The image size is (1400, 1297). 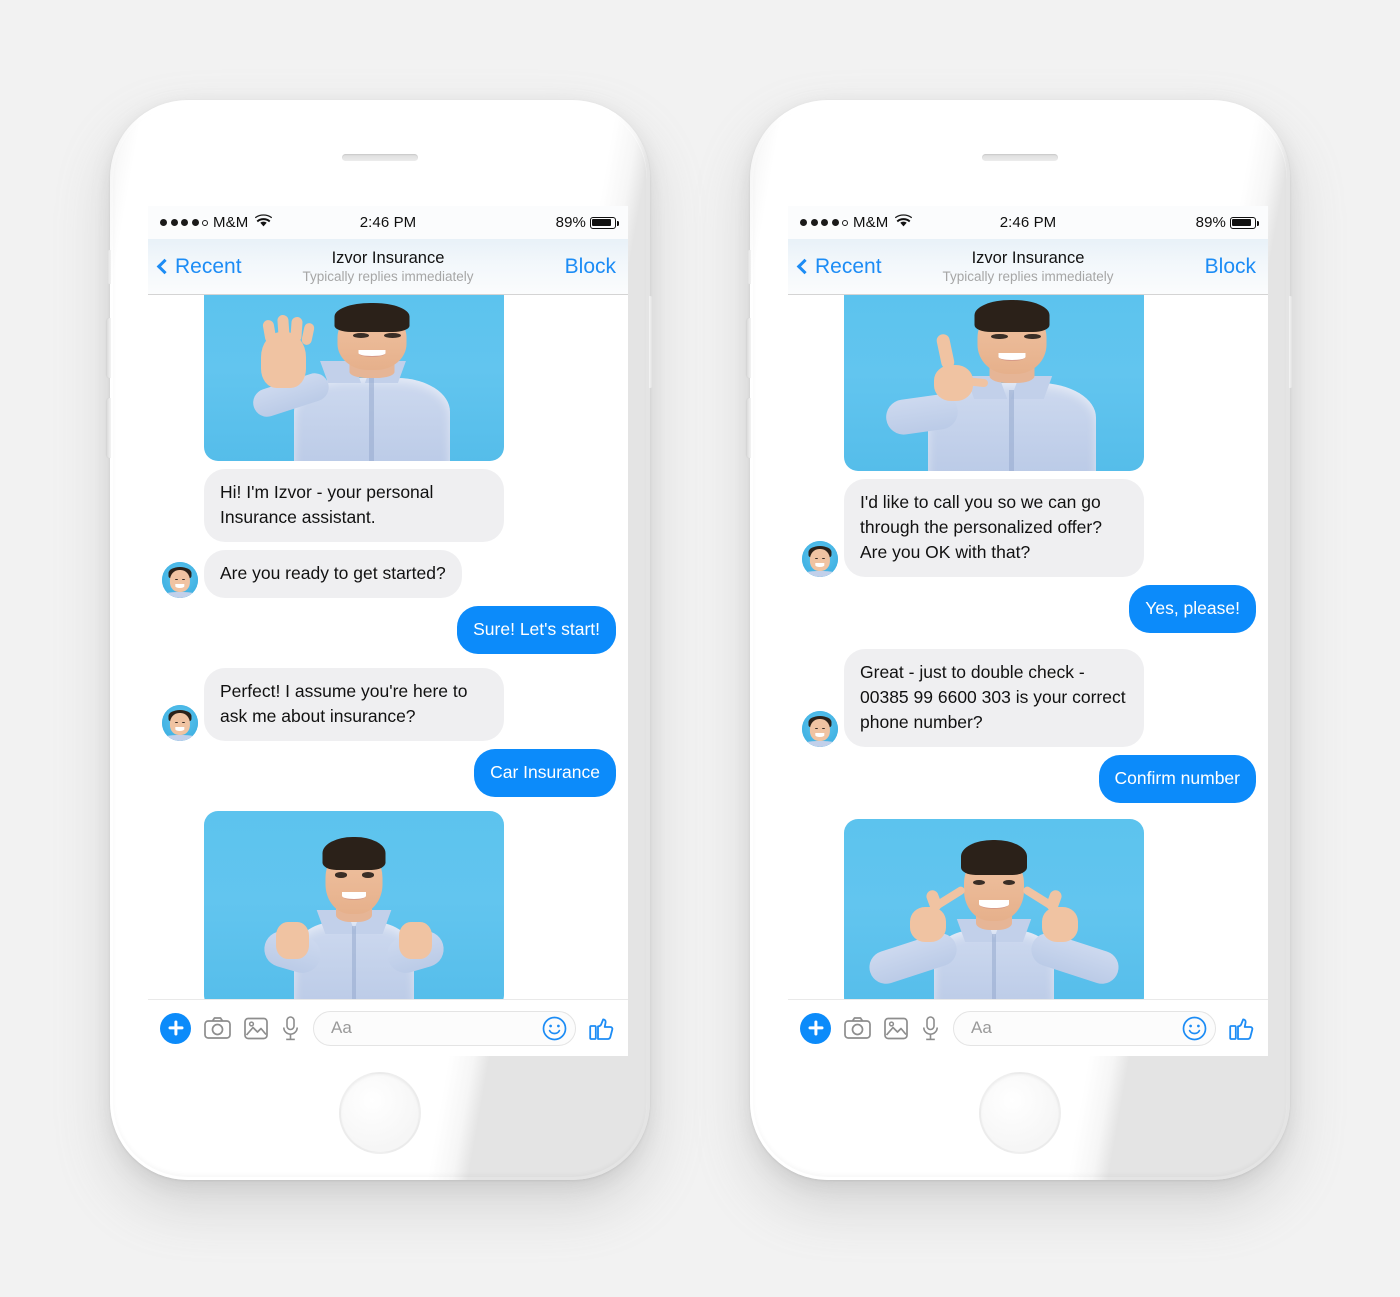 I want to click on image-message-waving, so click(x=354, y=378).